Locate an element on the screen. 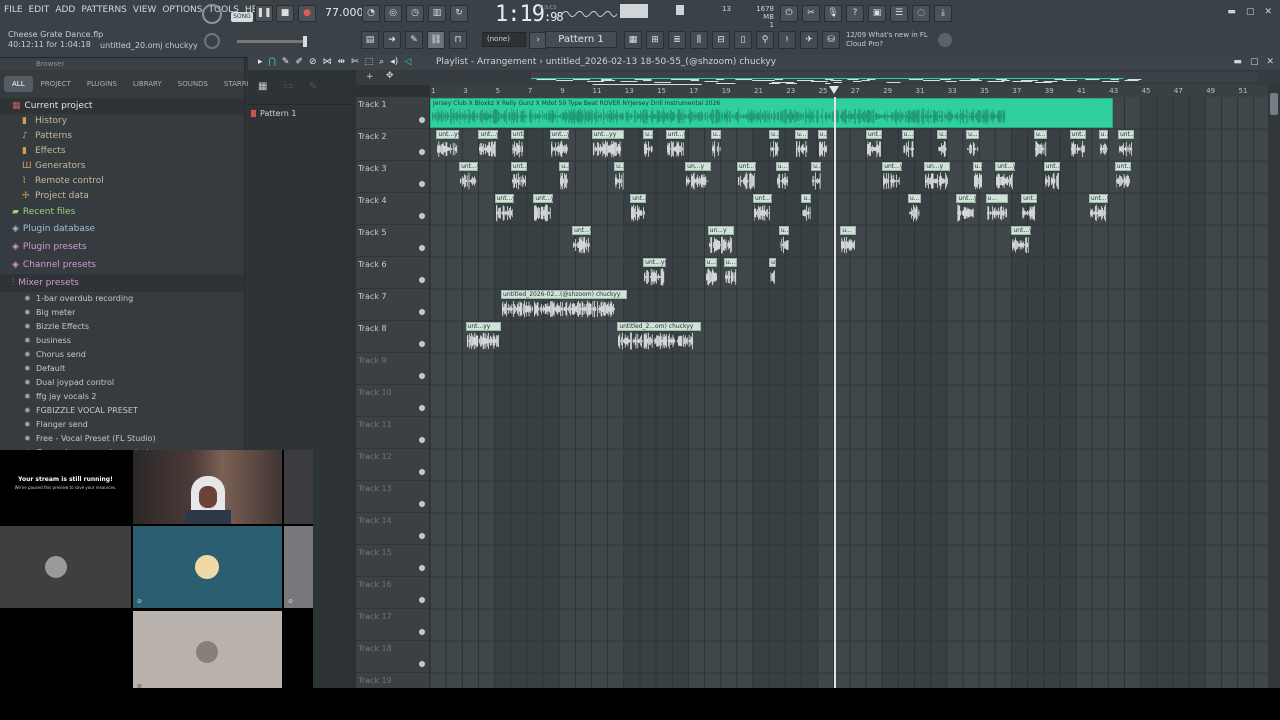 The image size is (1280, 720). track-header: Track 7 is located at coordinates (392, 305).